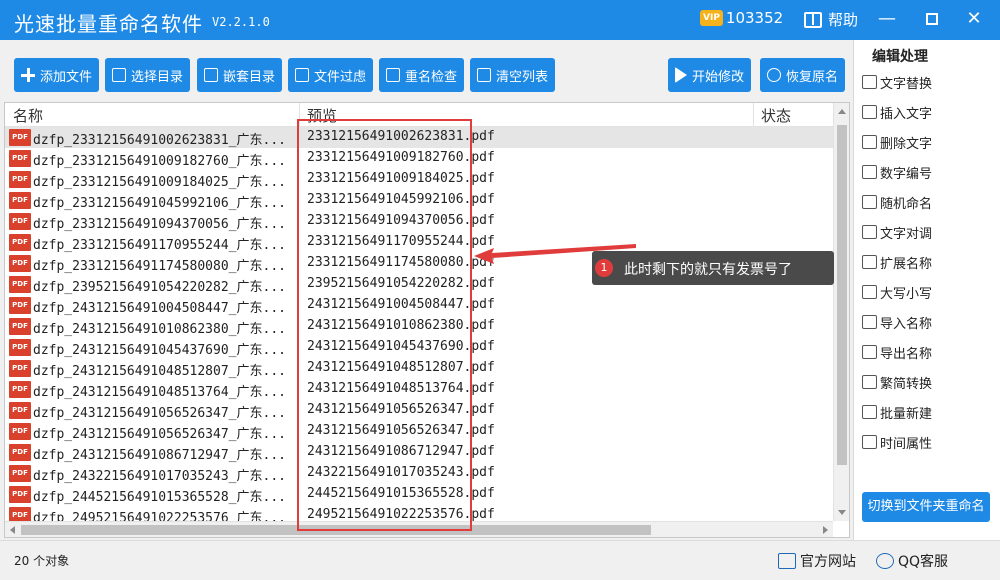 The width and height of the screenshot is (1000, 580). Describe the element at coordinates (322, 115) in the screenshot. I see `column-header-preview: 预览` at that location.